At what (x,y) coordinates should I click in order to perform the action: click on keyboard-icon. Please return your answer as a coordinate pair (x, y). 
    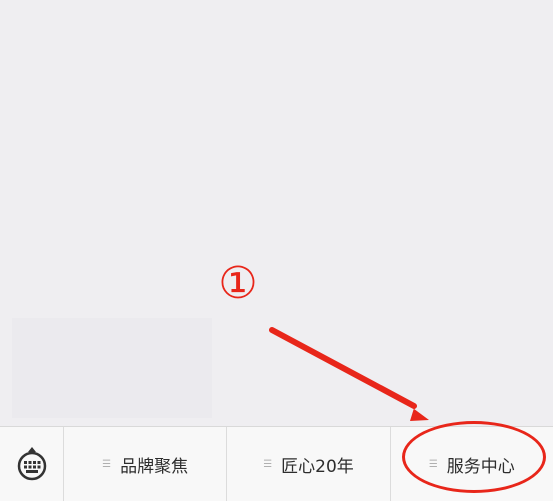
    Looking at the image, I should click on (31, 464).